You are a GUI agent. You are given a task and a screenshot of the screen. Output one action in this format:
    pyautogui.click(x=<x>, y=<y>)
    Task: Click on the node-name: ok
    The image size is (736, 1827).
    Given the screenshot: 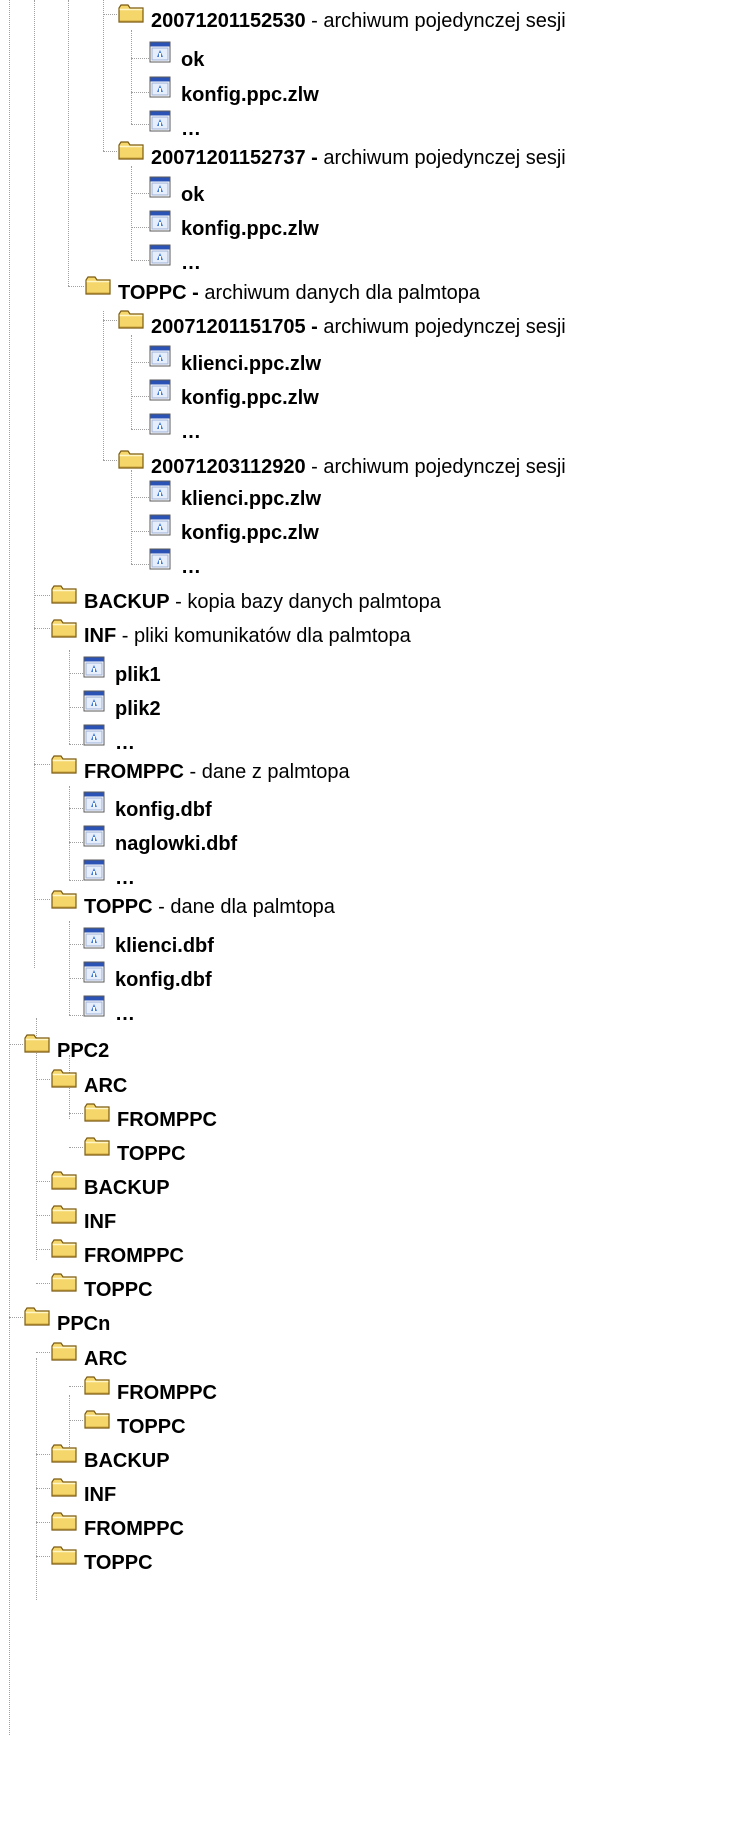 What is the action you would take?
    pyautogui.click(x=193, y=60)
    